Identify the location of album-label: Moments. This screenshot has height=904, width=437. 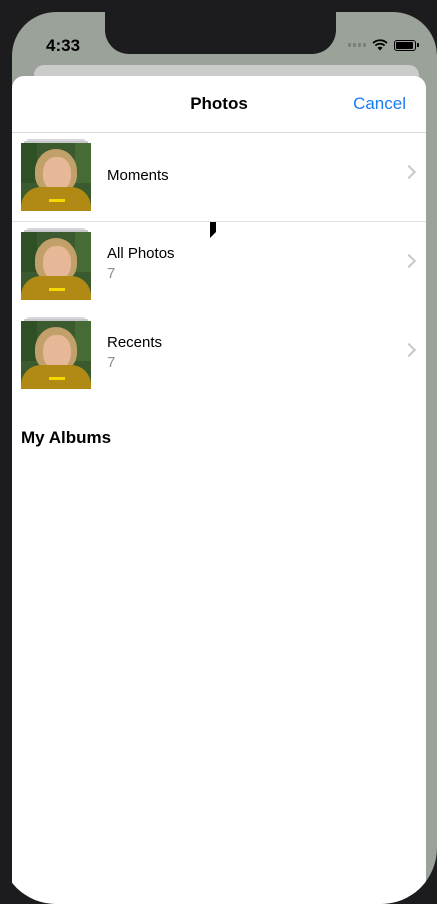
(138, 175).